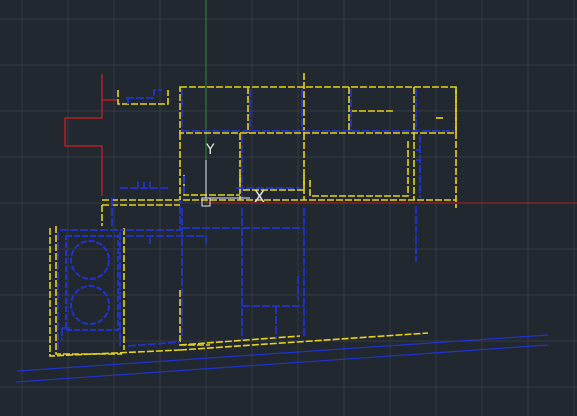  What do you see at coordinates (282, 358) in the screenshot?
I see `road-lines` at bounding box center [282, 358].